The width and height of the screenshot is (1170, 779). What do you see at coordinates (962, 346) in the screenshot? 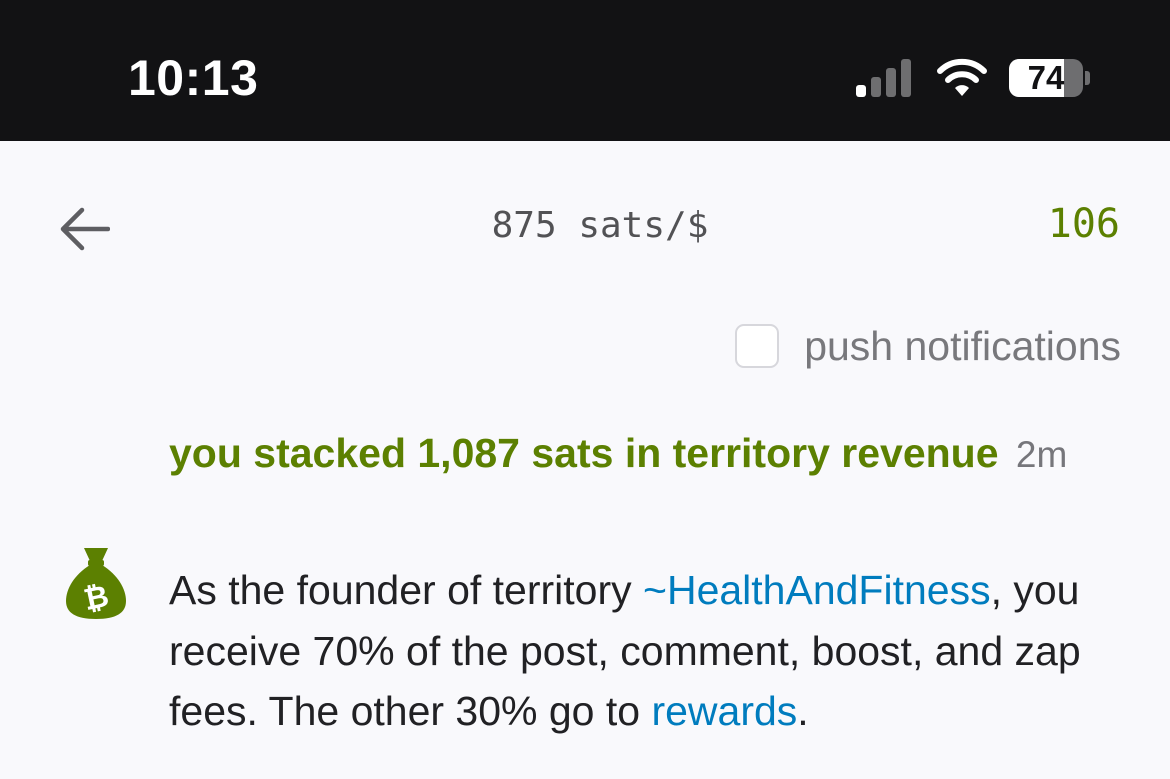
I see `push-notifications-label: push notifications` at bounding box center [962, 346].